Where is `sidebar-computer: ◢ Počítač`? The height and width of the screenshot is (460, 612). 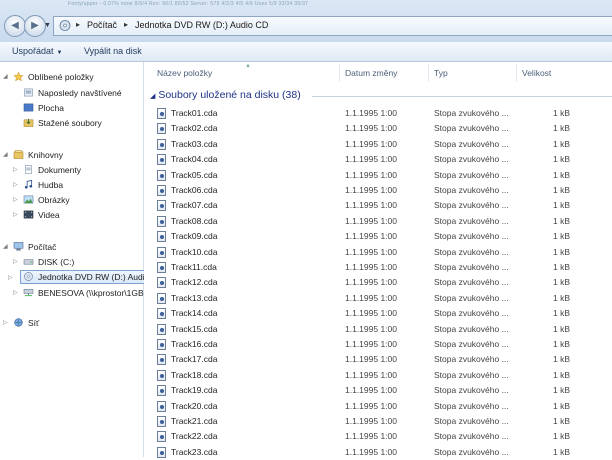
sidebar-computer: ◢ Počítač is located at coordinates (30, 247).